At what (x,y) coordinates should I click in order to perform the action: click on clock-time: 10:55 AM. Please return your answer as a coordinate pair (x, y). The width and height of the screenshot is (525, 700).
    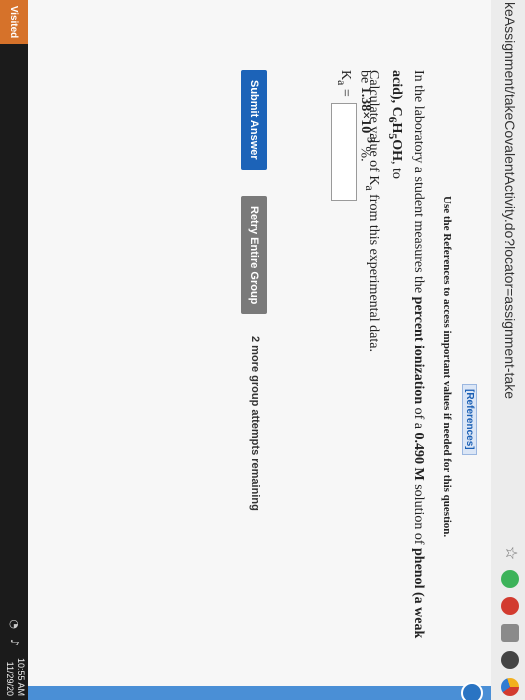
    Looking at the image, I should click on (21, 676).